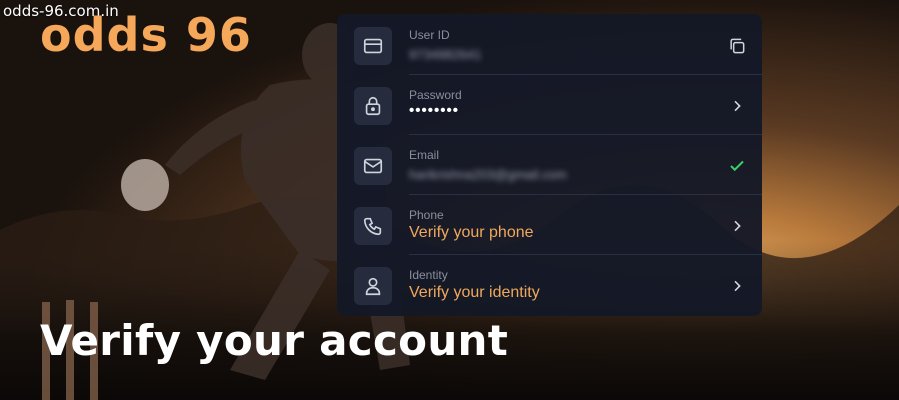 This screenshot has height=400, width=899. What do you see at coordinates (474, 293) in the screenshot?
I see `verify-identity-link: Verify your identity` at bounding box center [474, 293].